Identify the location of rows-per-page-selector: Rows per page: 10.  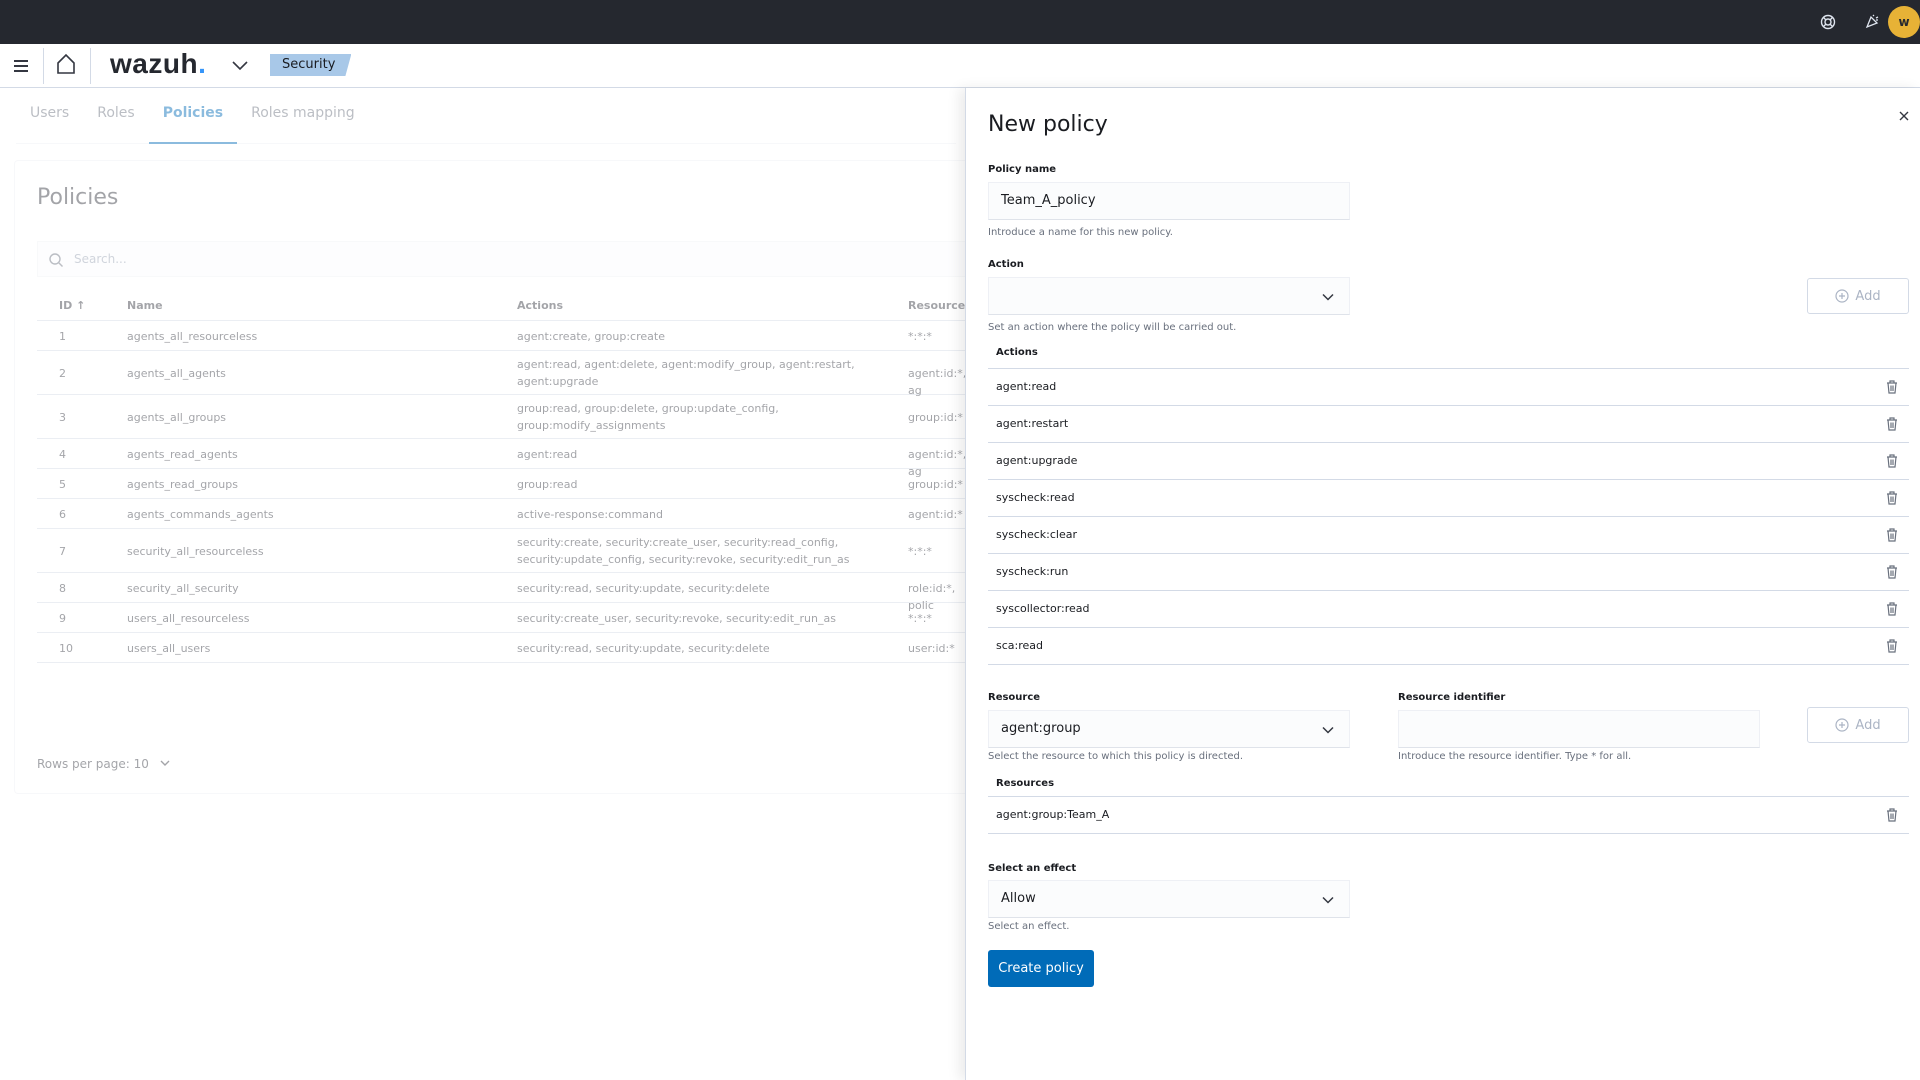
(104, 764).